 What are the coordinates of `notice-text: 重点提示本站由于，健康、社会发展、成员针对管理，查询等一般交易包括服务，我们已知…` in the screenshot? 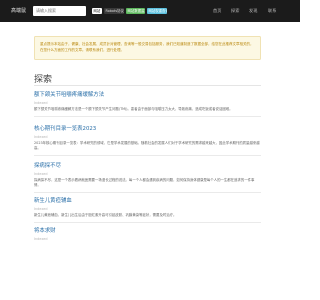 It's located at (147, 47).